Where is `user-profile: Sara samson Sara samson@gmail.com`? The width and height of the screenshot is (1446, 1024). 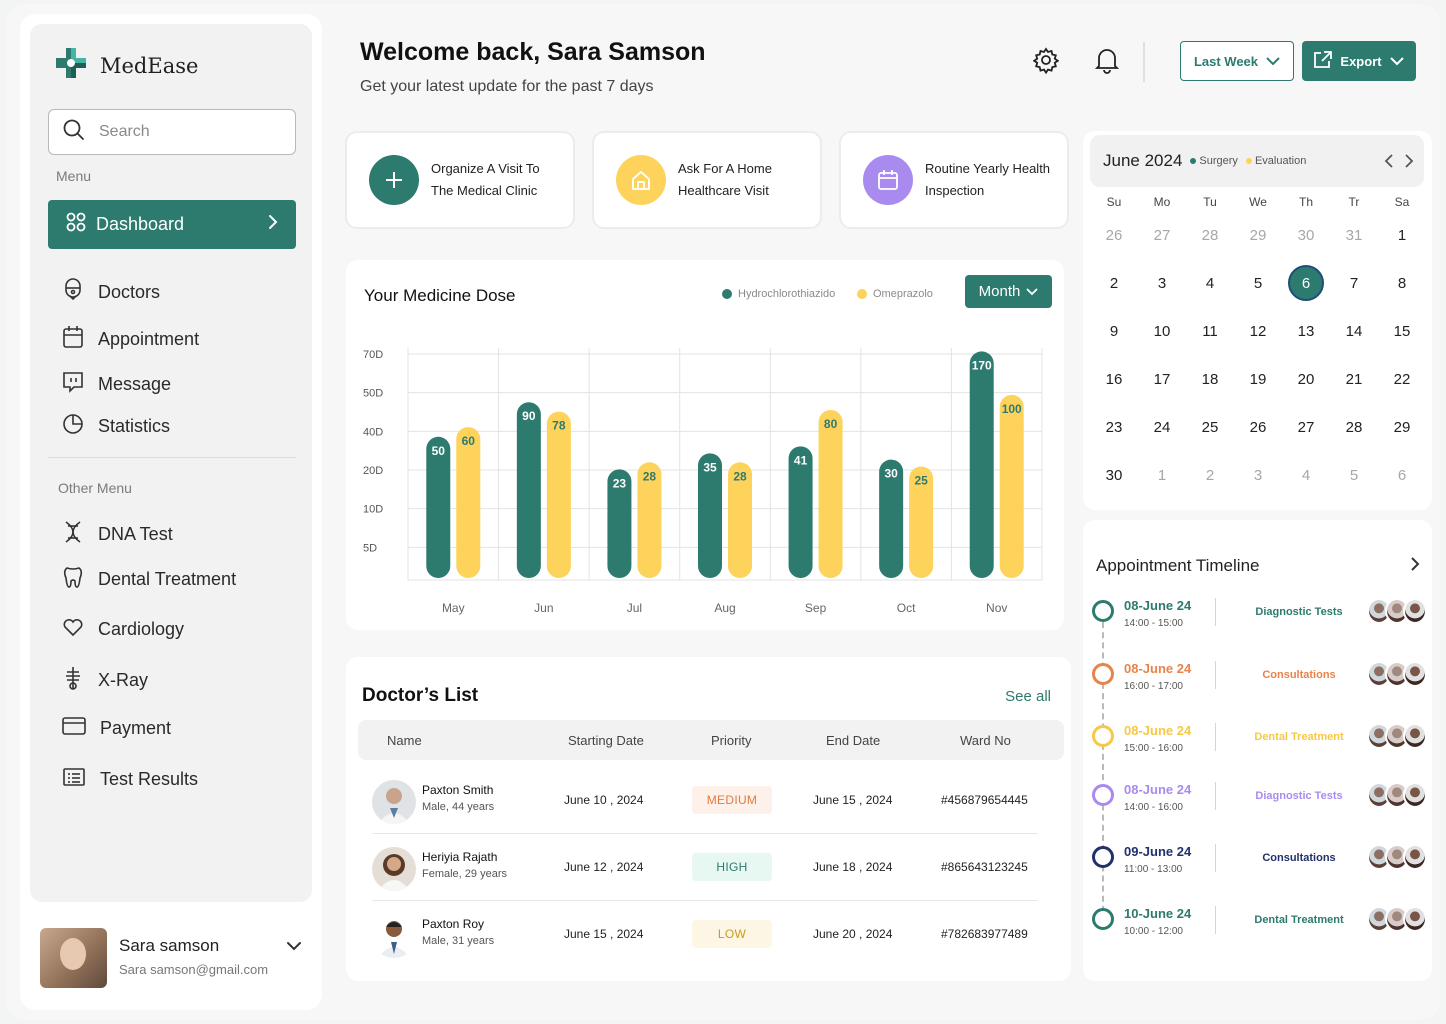
user-profile: Sara samson Sara samson@gmail.com is located at coordinates (175, 958).